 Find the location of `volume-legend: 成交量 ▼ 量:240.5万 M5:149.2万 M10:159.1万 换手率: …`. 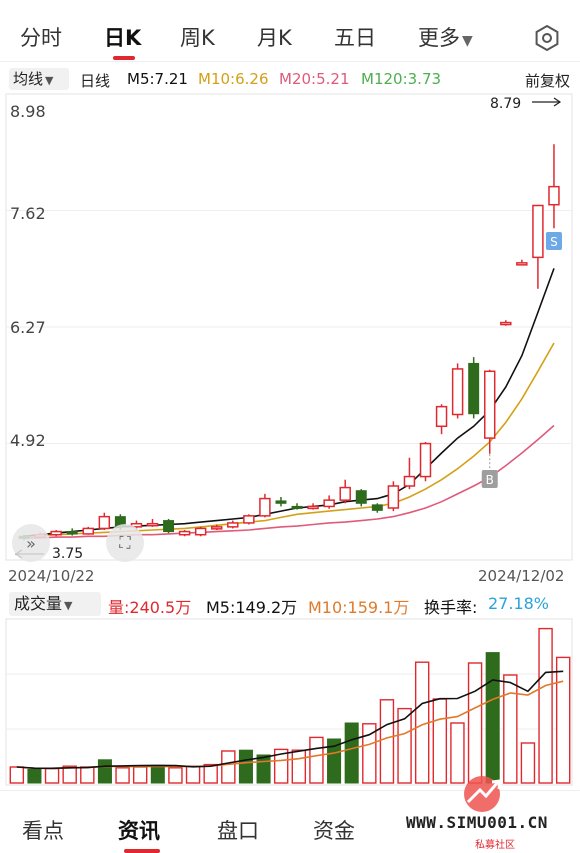

volume-legend: 成交量 ▼ 量:240.5万 M5:149.2万 M10:159.1万 换手率: … is located at coordinates (290, 603).